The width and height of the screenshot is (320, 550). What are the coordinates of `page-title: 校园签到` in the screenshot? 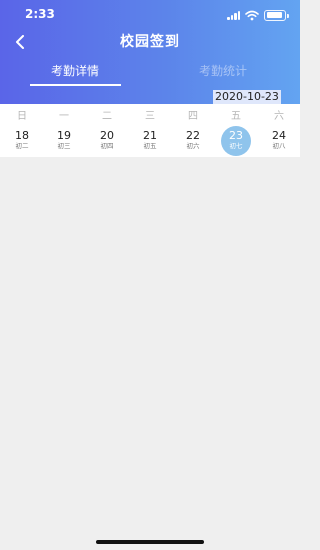 It's located at (150, 42).